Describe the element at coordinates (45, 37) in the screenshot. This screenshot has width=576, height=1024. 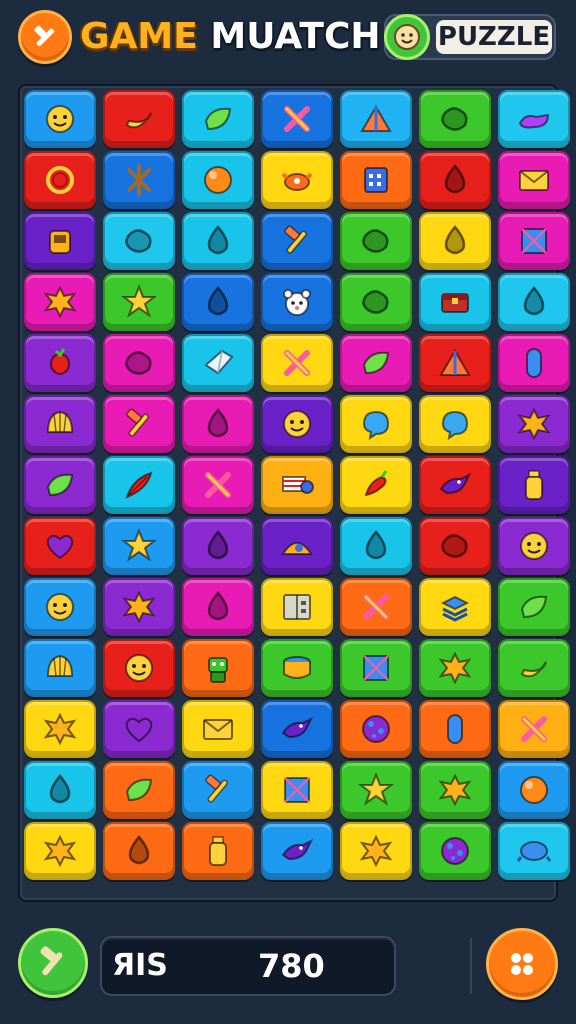
I see `menu-button` at that location.